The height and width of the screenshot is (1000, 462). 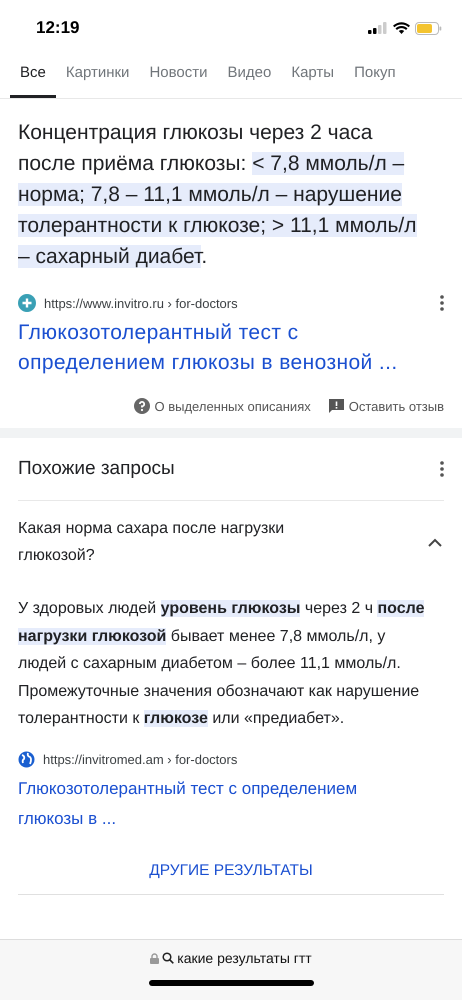 What do you see at coordinates (312, 77) in the screenshot?
I see `tab: Карты` at bounding box center [312, 77].